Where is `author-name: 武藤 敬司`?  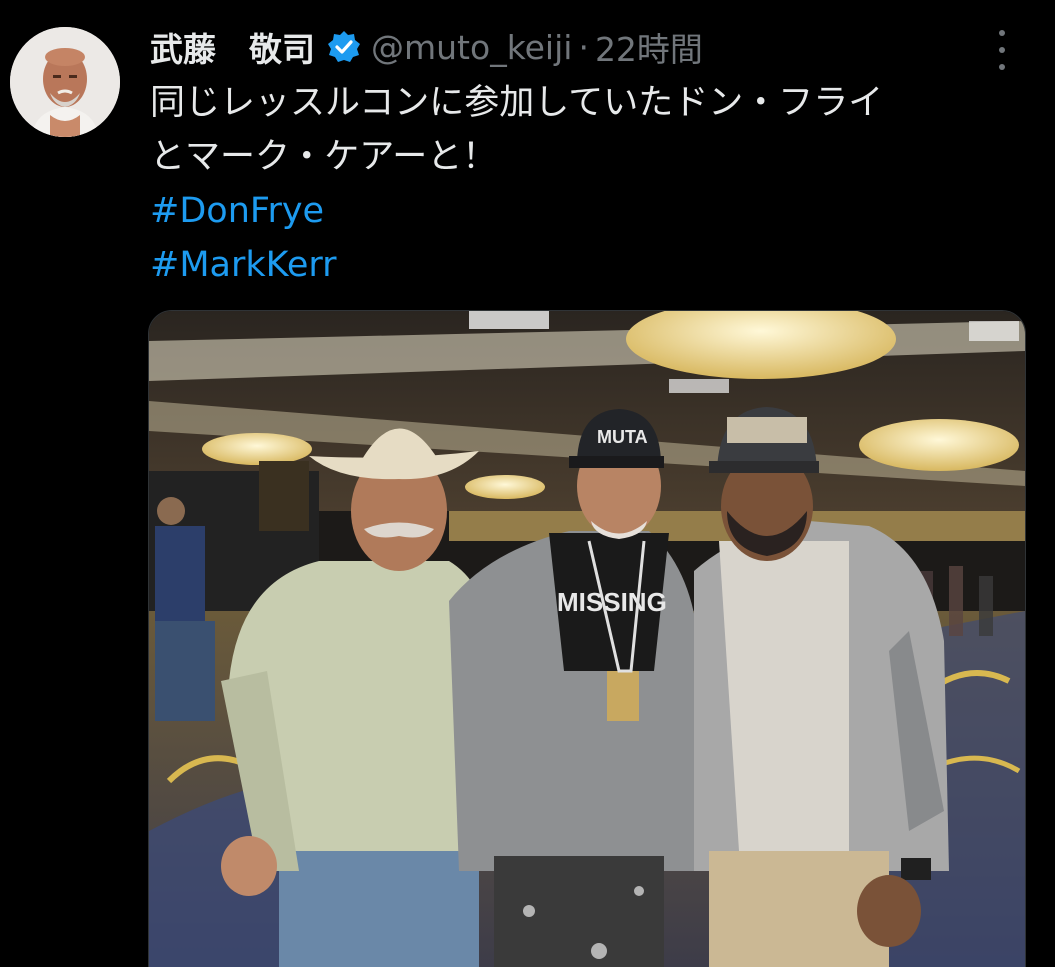 author-name: 武藤 敬司 is located at coordinates (232, 47).